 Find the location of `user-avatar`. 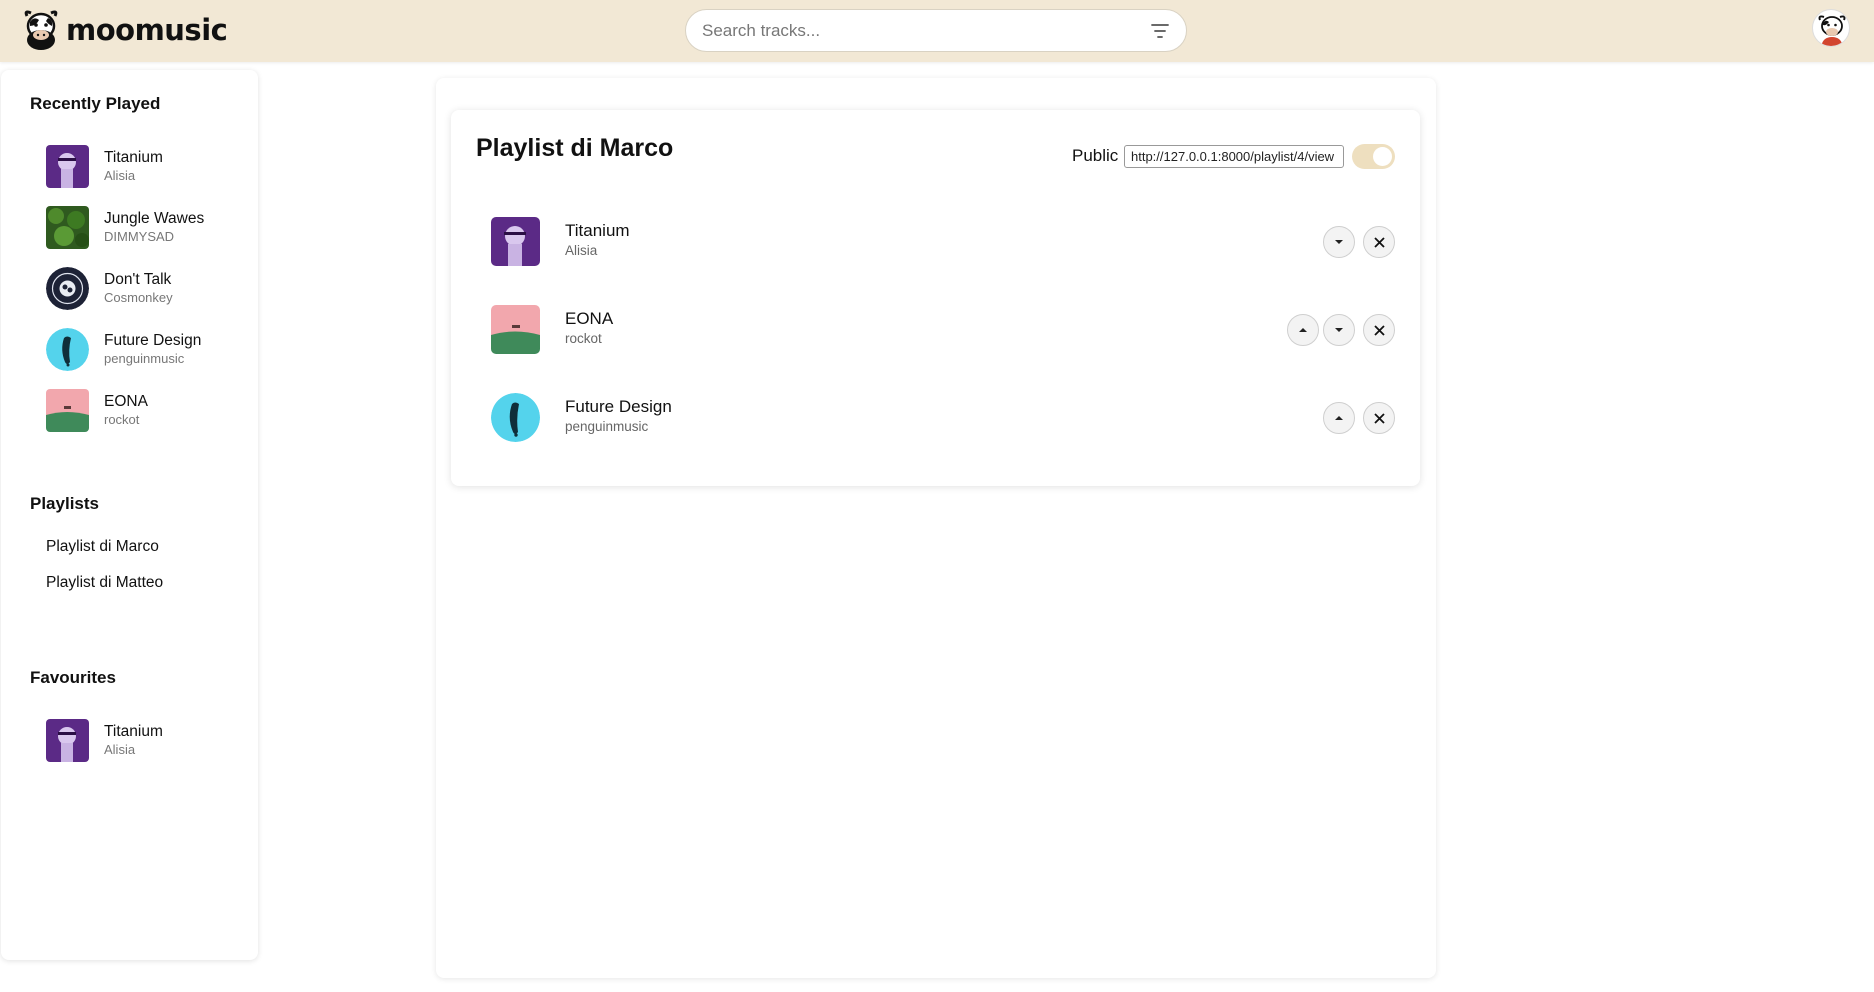

user-avatar is located at coordinates (1831, 28).